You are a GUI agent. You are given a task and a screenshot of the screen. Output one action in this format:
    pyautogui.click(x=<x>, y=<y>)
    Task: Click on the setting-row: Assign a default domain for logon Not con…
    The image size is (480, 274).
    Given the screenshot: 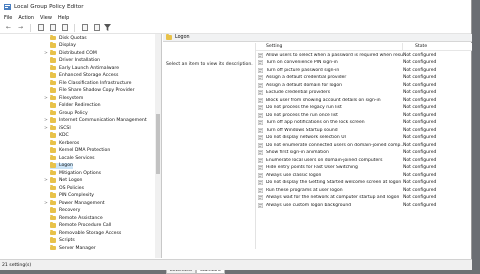 What is the action you would take?
    pyautogui.click(x=364, y=85)
    